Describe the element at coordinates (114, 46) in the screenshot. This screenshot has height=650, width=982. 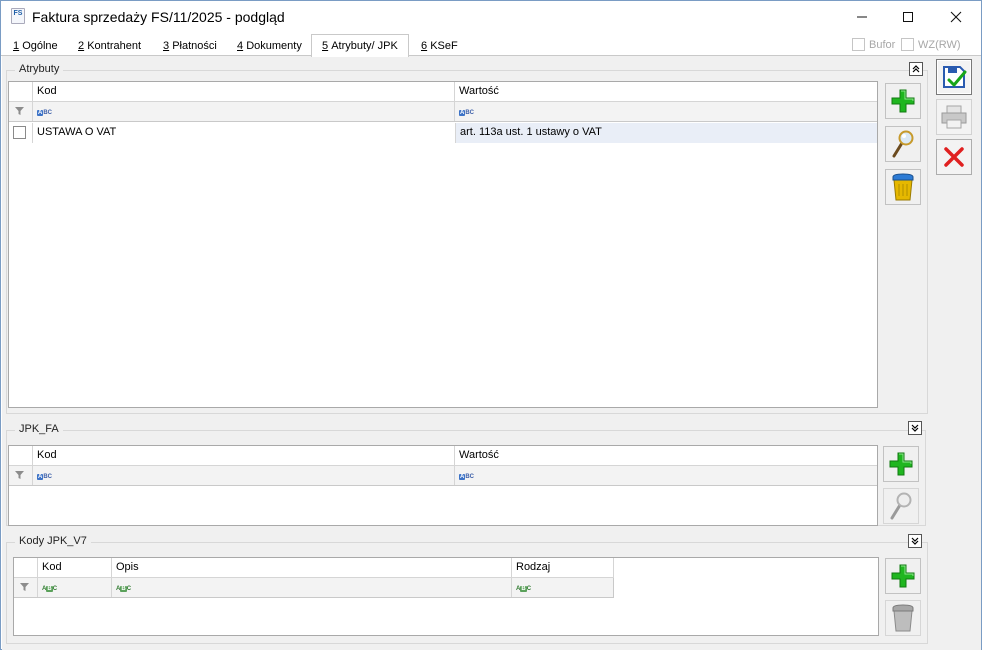
I see `tab-label: Kontrahent` at that location.